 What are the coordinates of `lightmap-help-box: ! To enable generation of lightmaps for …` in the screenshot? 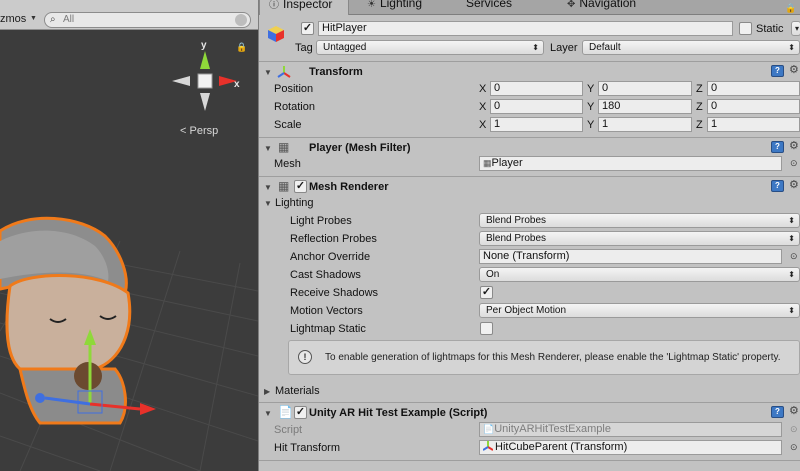 It's located at (544, 357).